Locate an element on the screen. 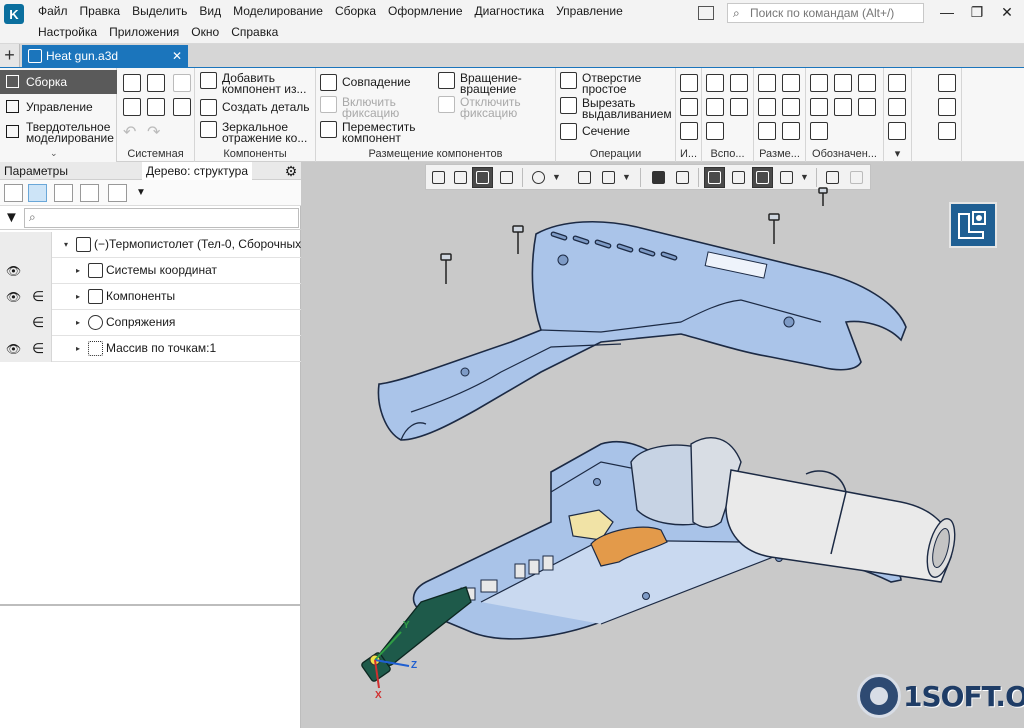 The width and height of the screenshot is (1024, 728). menu-assembly: Сборка is located at coordinates (355, 11).